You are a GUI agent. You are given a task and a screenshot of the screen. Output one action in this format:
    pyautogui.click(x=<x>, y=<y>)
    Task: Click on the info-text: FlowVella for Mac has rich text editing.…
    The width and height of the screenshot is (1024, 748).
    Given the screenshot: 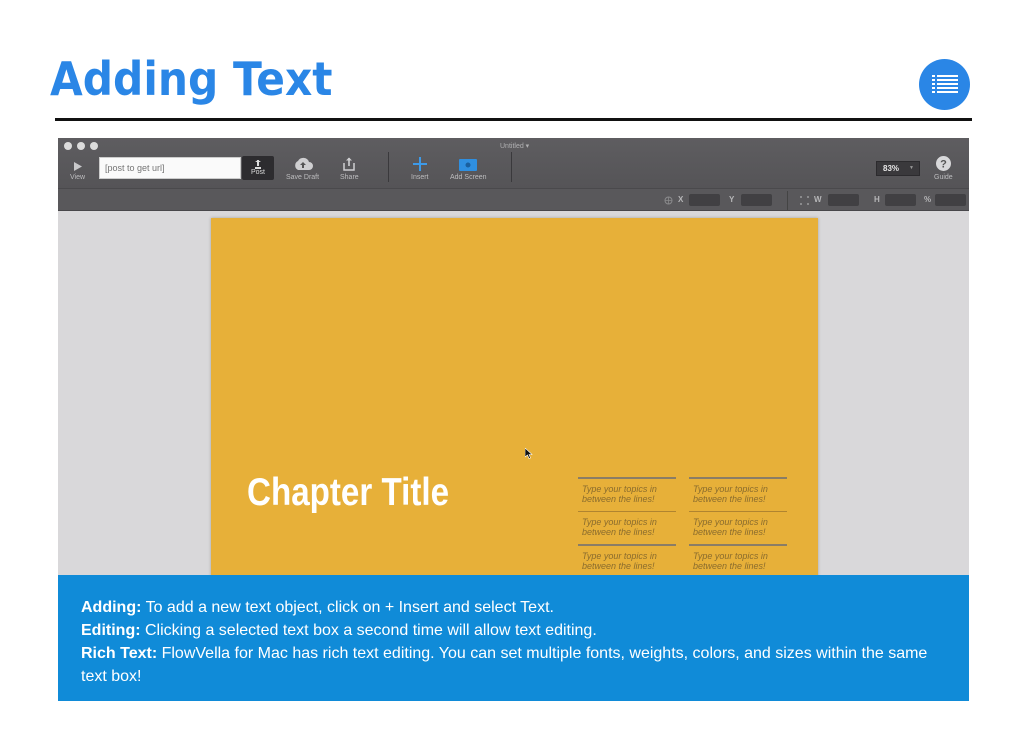 What is the action you would take?
    pyautogui.click(x=504, y=665)
    